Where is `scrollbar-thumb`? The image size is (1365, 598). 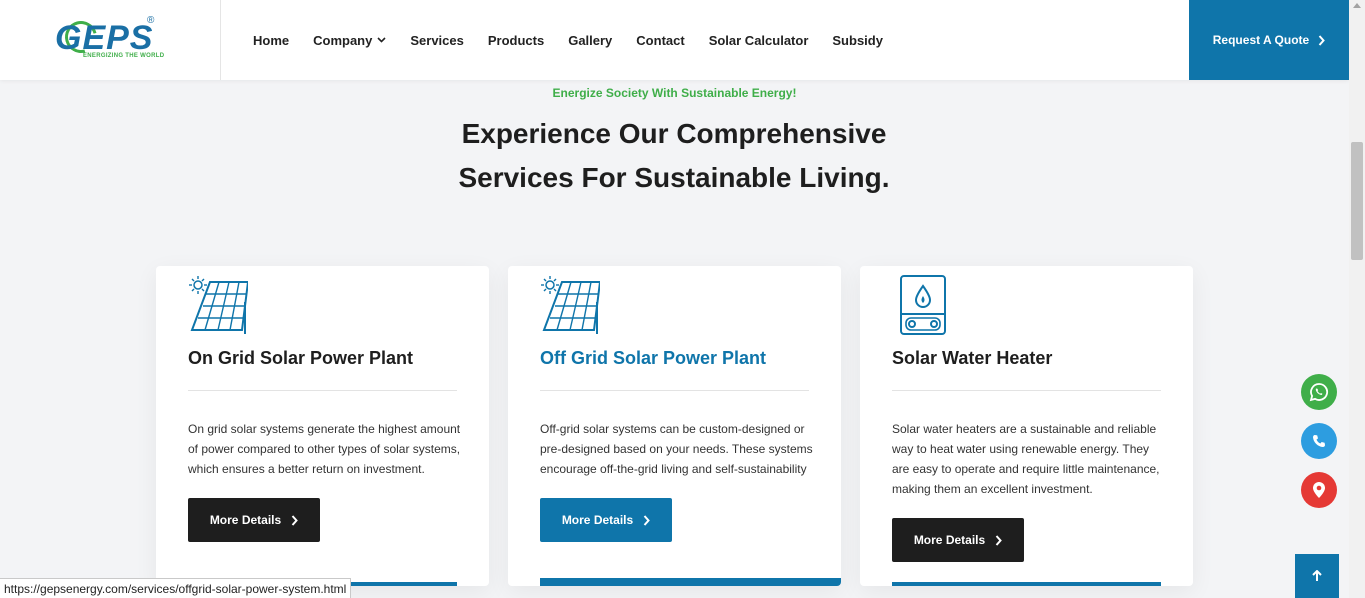
scrollbar-thumb is located at coordinates (1357, 201).